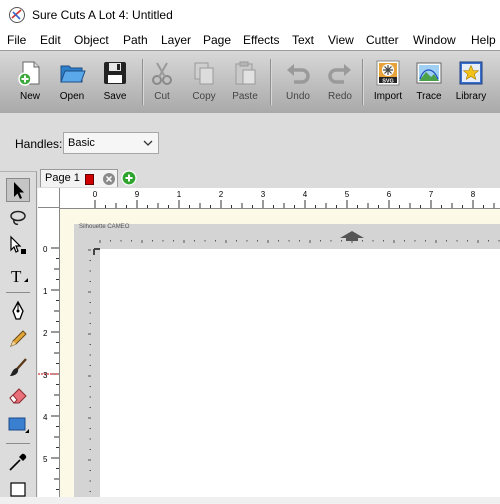 The image size is (500, 504). Describe the element at coordinates (388, 73) in the screenshot. I see `import-svg-icon: SVG` at that location.